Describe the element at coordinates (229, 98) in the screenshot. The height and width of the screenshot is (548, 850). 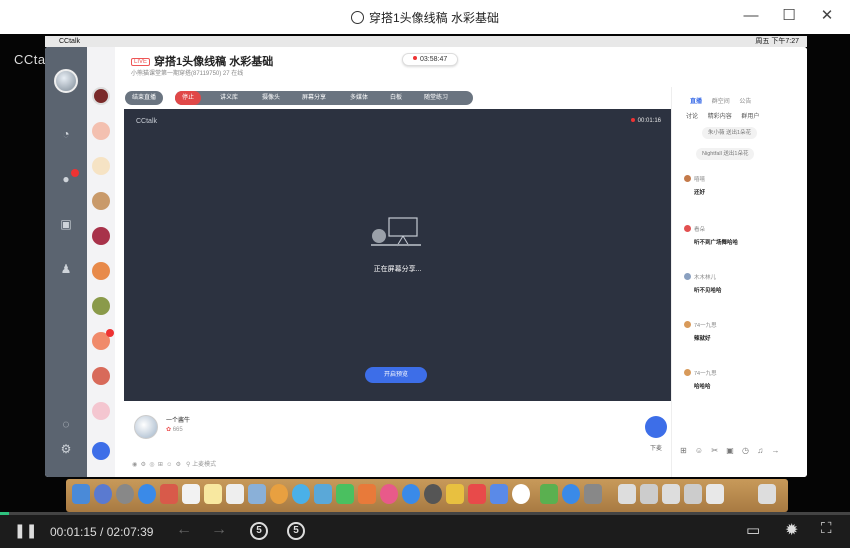
I see `handouts-button: 讲义库` at that location.